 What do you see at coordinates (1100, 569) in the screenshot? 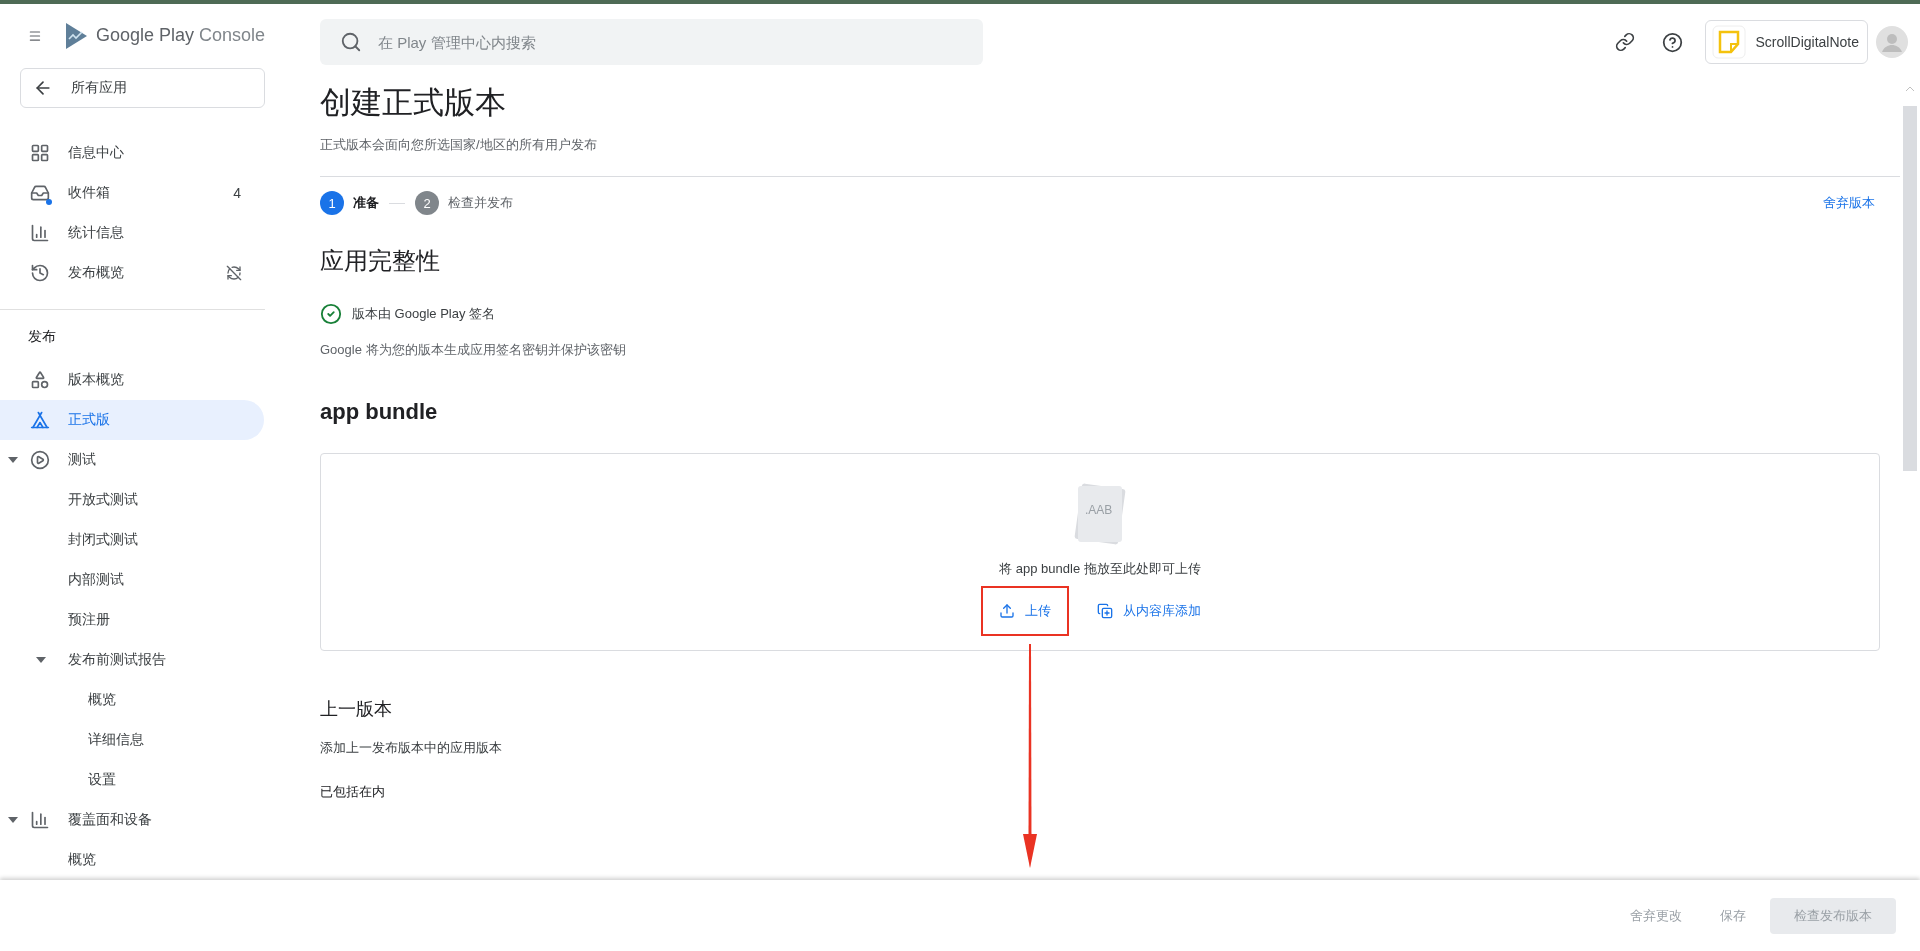
I see `drop-hint: 将 app bundle 拖放至此处即可上传` at bounding box center [1100, 569].